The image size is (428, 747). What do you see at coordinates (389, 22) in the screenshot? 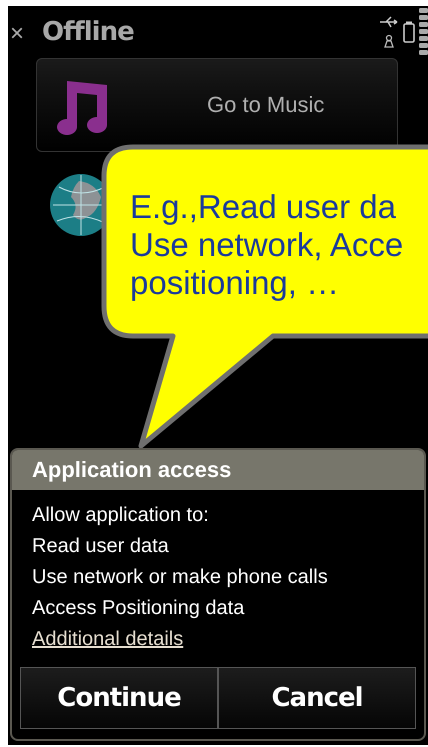
I see `usb-icon` at bounding box center [389, 22].